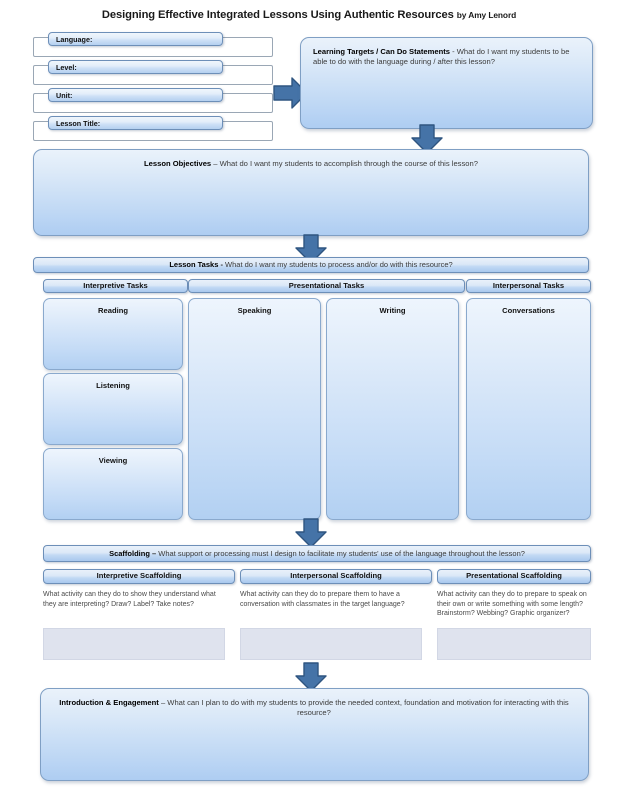  I want to click on interpersonal-scaffolding-header-text: Interpersonal Scaffolding, so click(336, 576).